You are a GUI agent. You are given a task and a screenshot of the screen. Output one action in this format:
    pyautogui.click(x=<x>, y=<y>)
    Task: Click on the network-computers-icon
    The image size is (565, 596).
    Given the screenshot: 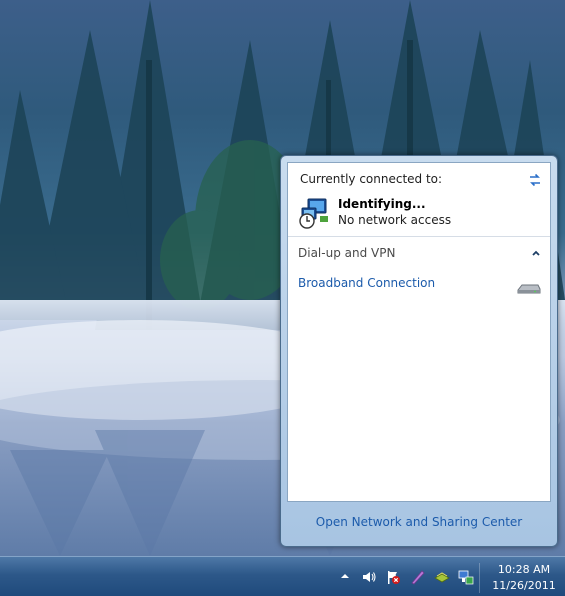 What is the action you would take?
    pyautogui.click(x=313, y=213)
    